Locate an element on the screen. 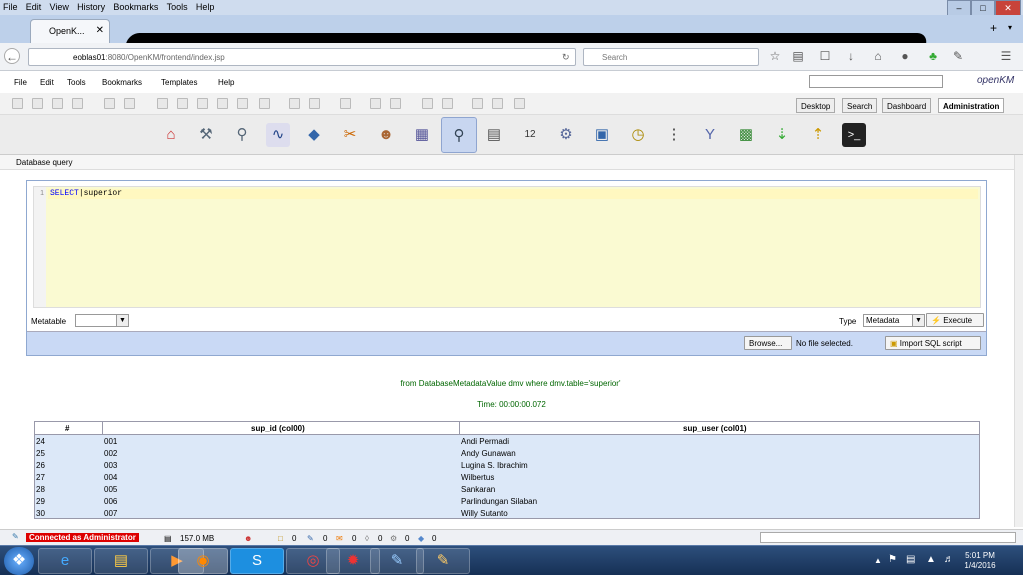  clock-icon: ◷ is located at coordinates (638, 135).